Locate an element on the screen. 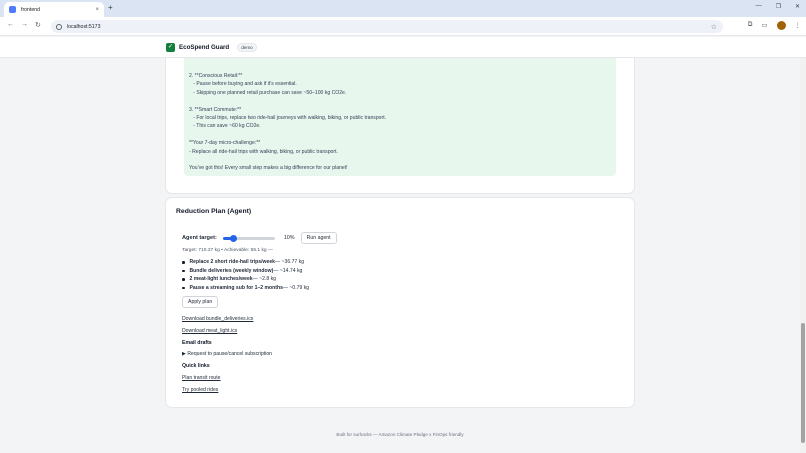  tab-title: frontend is located at coordinates (31, 9).